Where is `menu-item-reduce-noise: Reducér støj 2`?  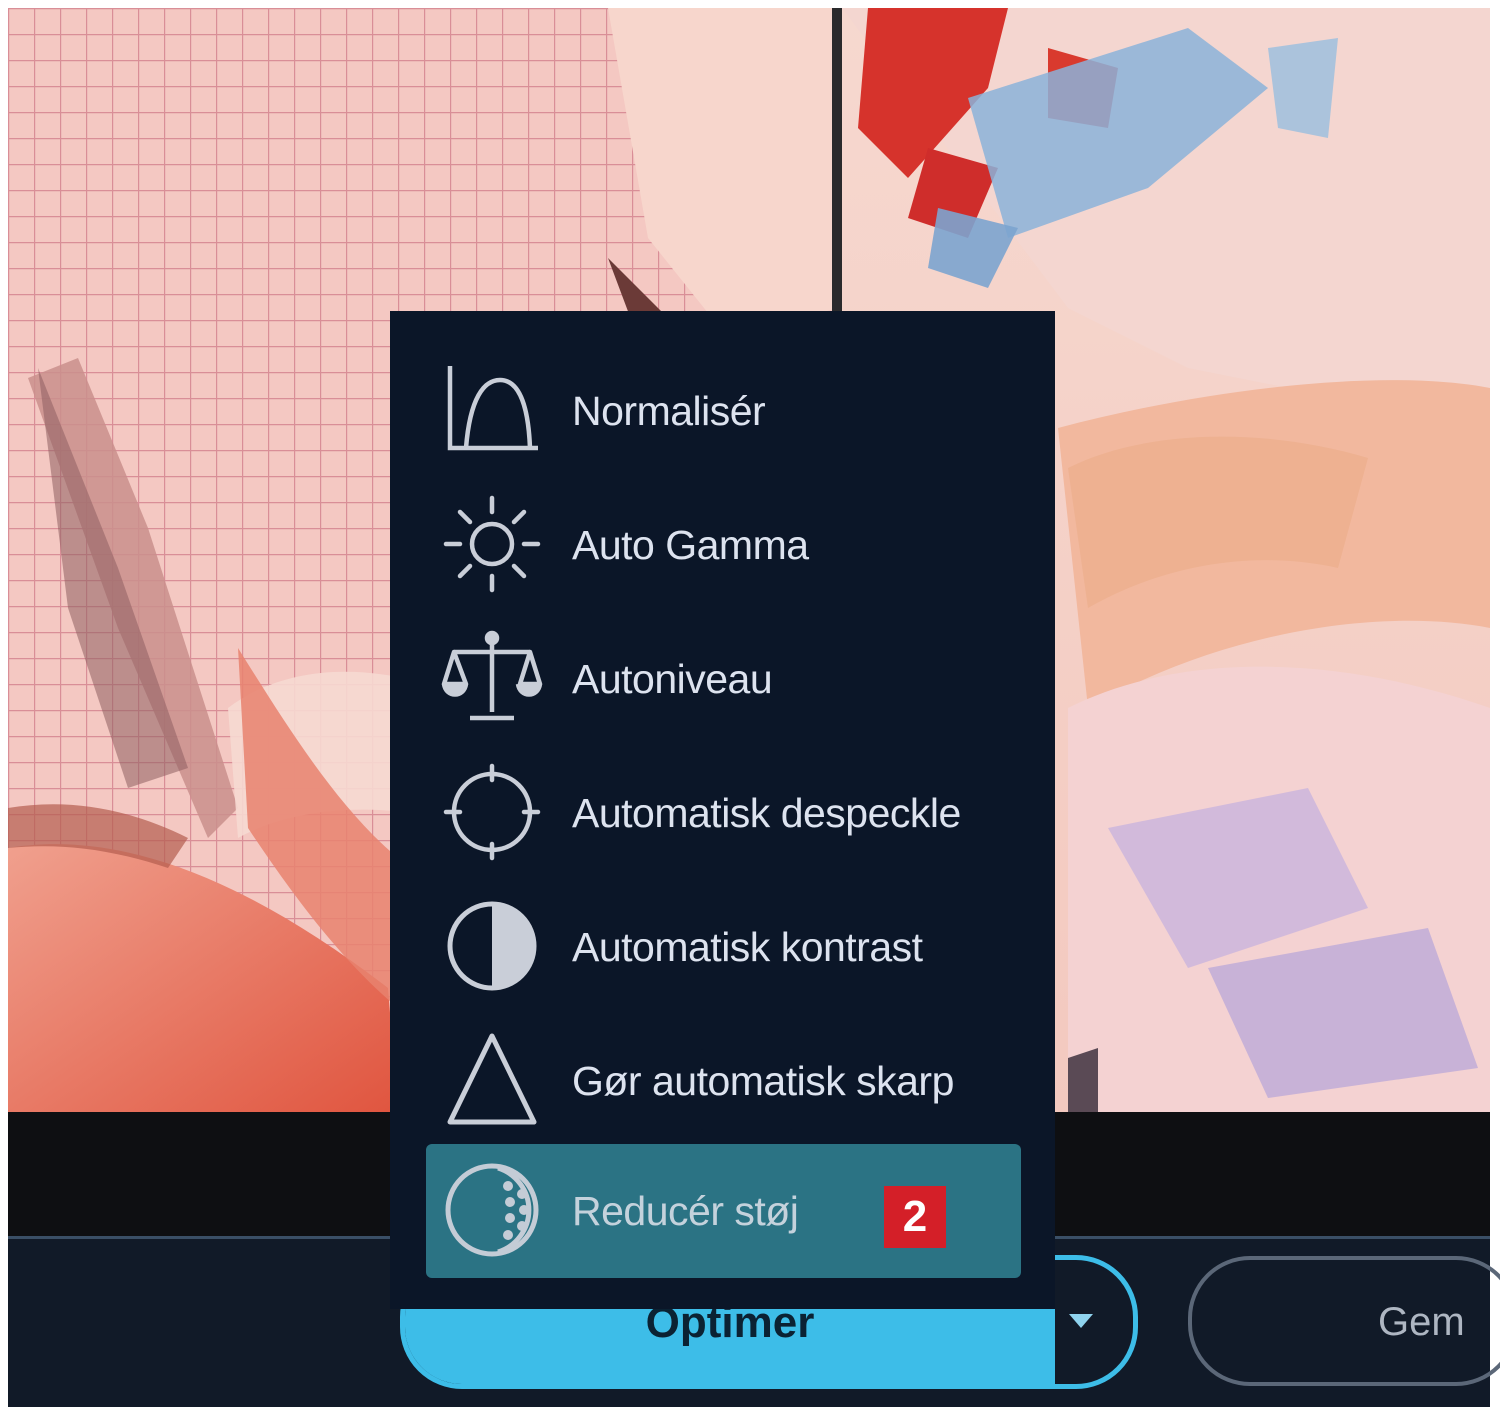
menu-item-reduce-noise: Reducér støj 2 is located at coordinates (723, 1211).